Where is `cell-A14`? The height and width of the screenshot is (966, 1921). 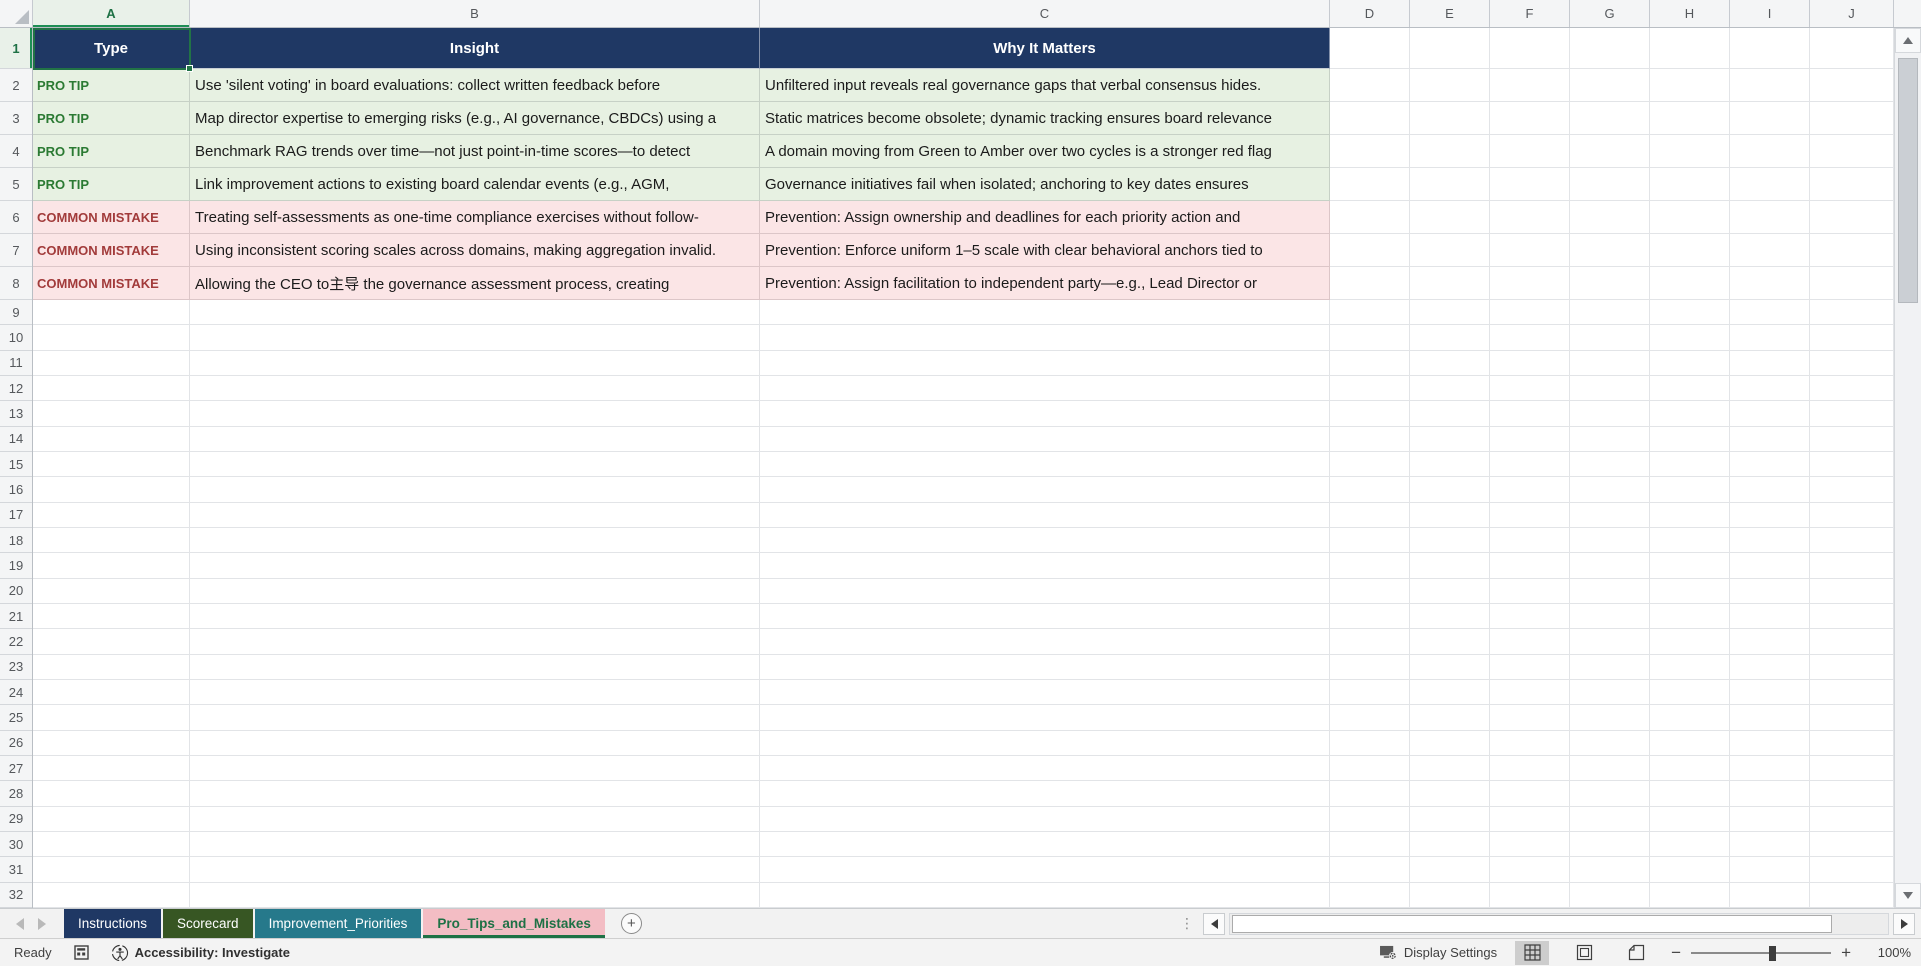
cell-A14 is located at coordinates (111, 439).